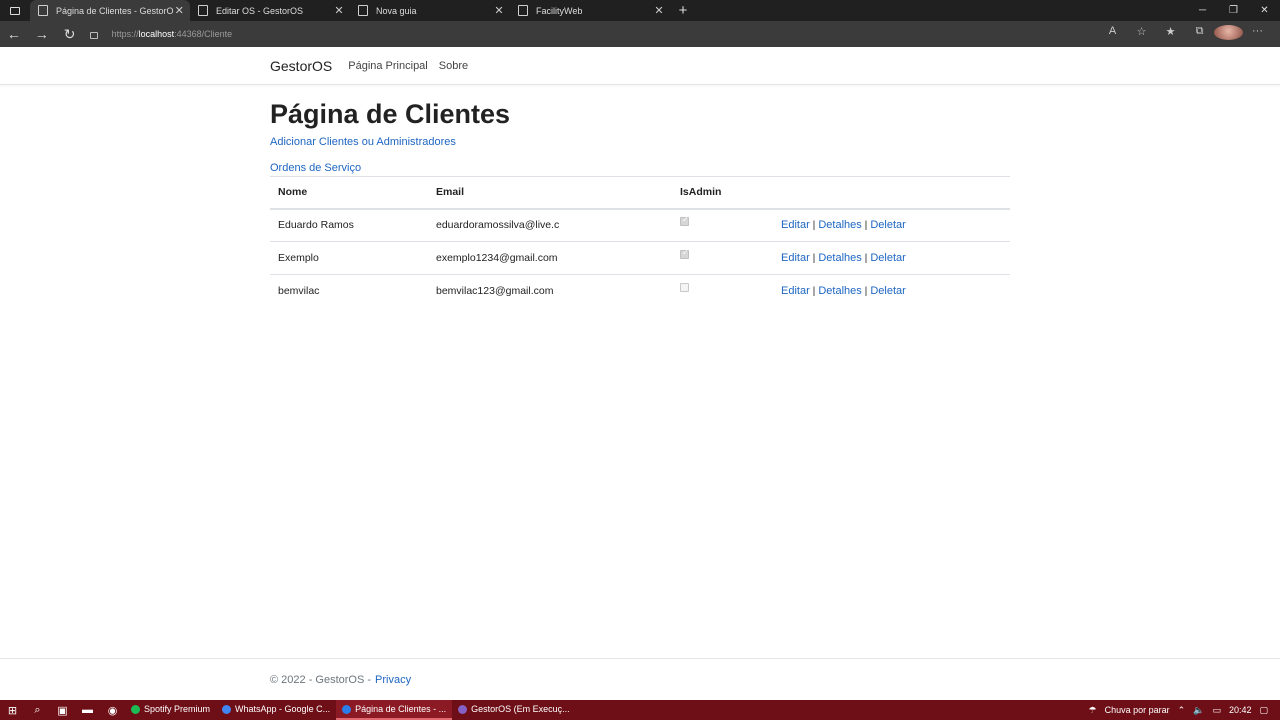  Describe the element at coordinates (42, 34) in the screenshot. I see `forward-icon: →` at that location.